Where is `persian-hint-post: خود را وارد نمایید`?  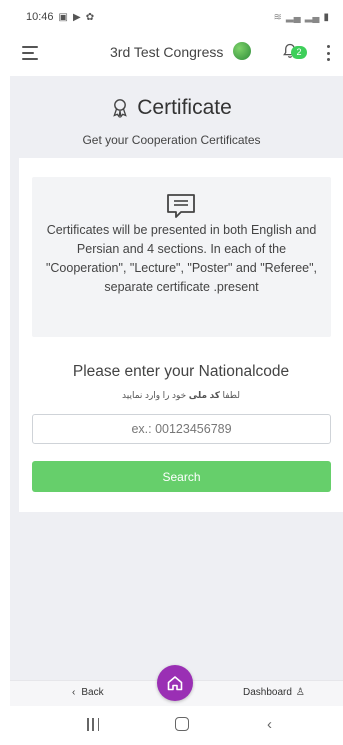
persian-hint-post: خود را وارد نمایید is located at coordinates (155, 395).